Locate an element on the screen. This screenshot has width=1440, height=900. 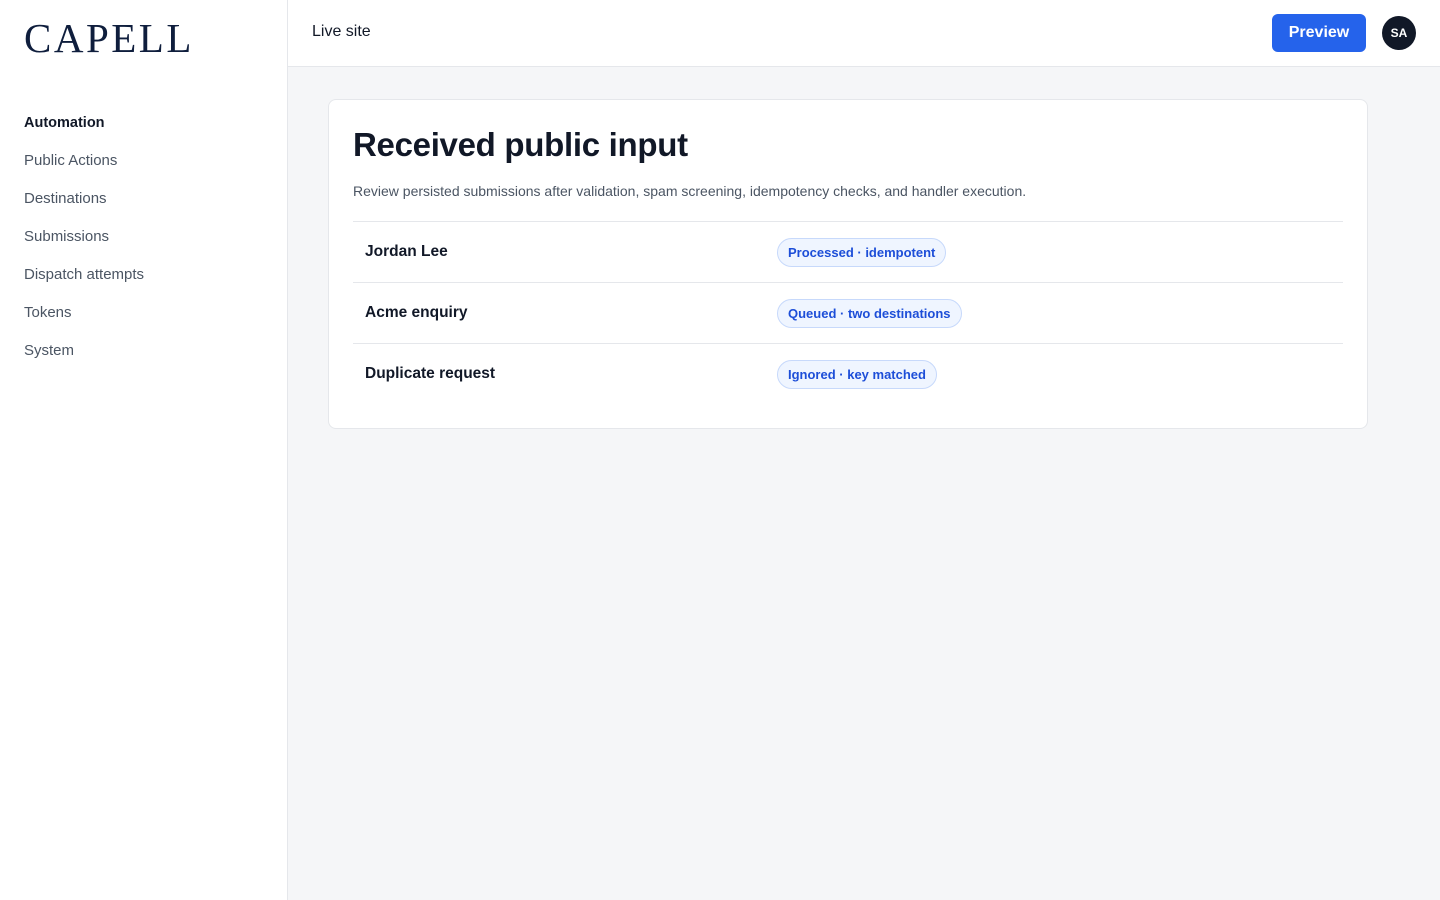
submission-name: Jordan Lee is located at coordinates (406, 251).